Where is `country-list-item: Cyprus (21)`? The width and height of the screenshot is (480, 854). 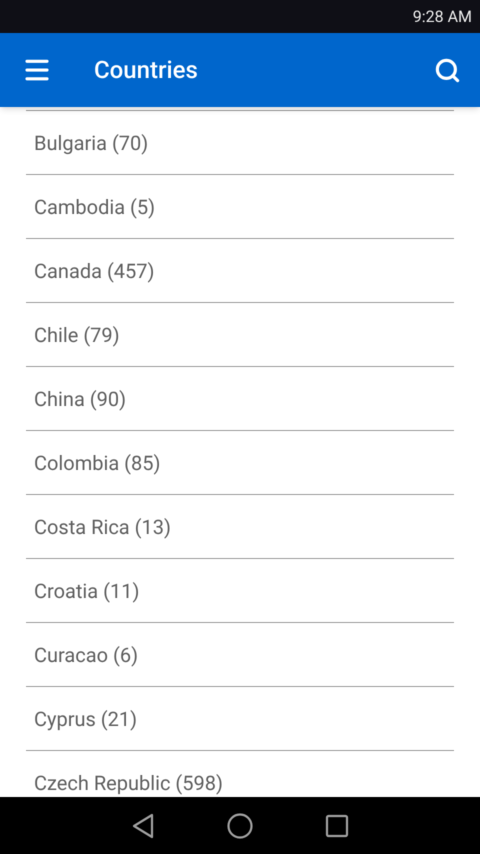
country-list-item: Cyprus (21) is located at coordinates (240, 719).